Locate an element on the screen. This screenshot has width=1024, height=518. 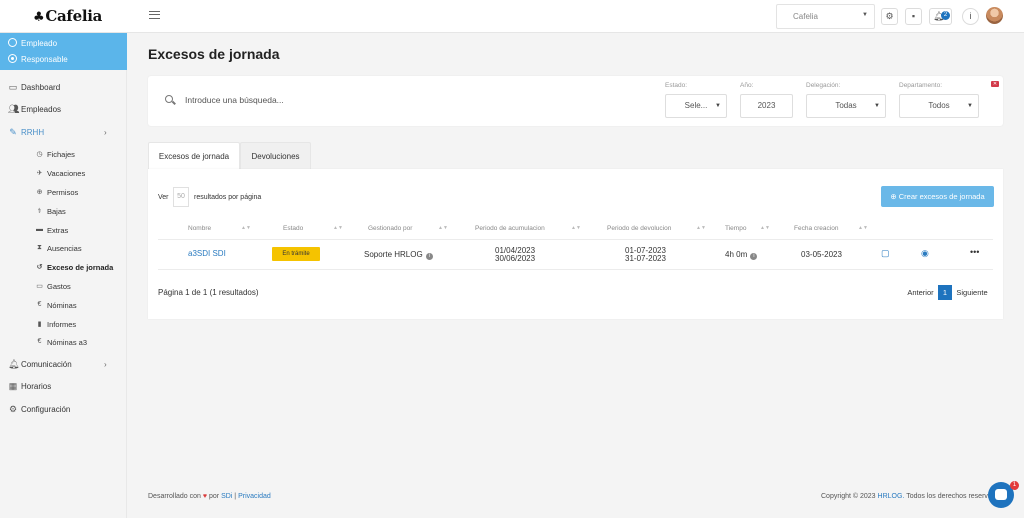
sidebar-subitem-fichajes: ◷ Fichajes is located at coordinates (55, 154).